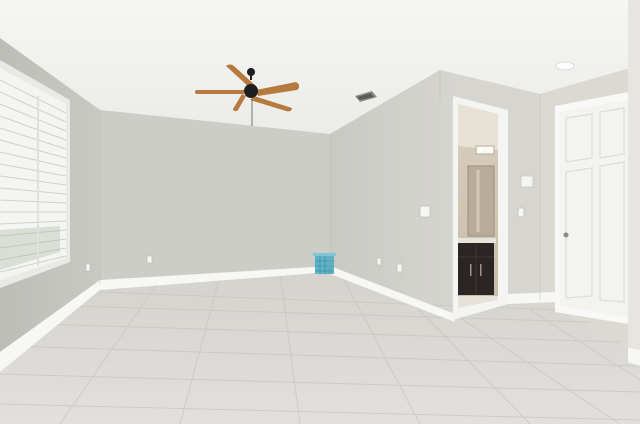  What do you see at coordinates (425, 211) in the screenshot?
I see `light-switch-left` at bounding box center [425, 211].